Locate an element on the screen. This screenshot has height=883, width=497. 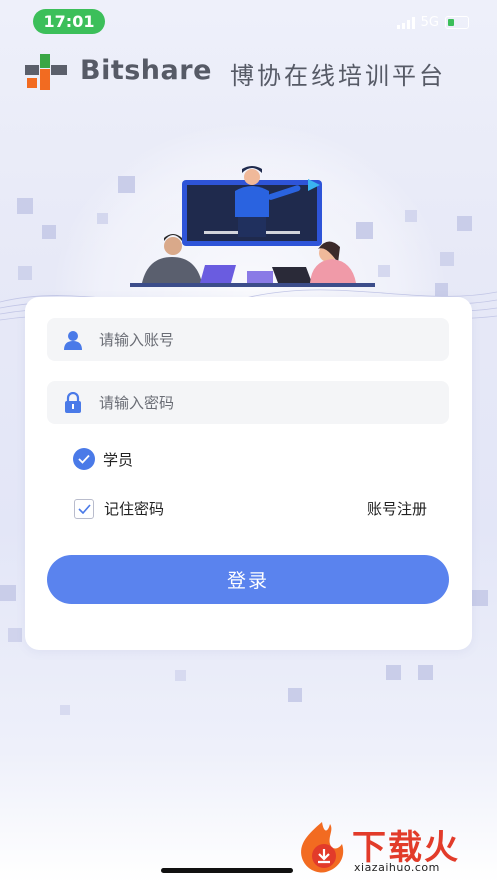
radio-selected-icon is located at coordinates (84, 459).